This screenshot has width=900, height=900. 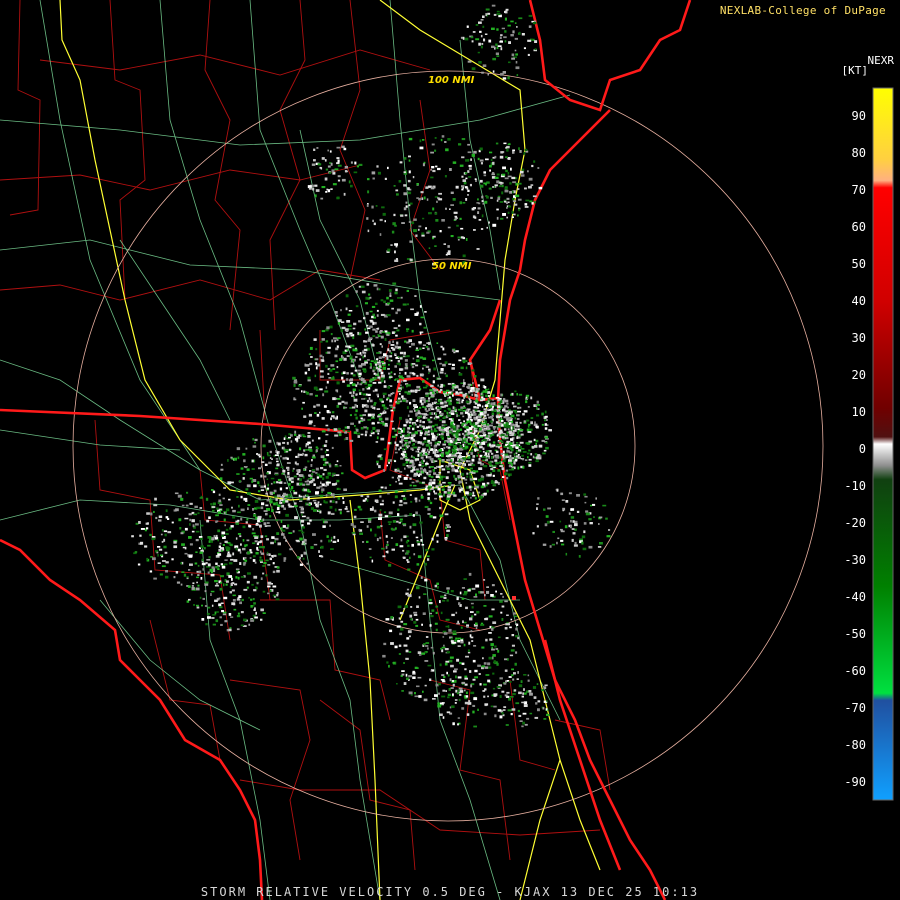 What do you see at coordinates (451, 80) in the screenshot?
I see `range-label-100: 100 NMI` at bounding box center [451, 80].